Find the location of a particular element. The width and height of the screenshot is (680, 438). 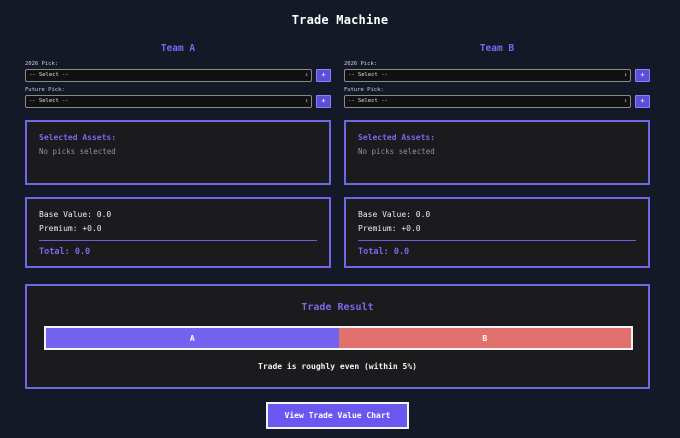

team-b-value-divider is located at coordinates (497, 240).